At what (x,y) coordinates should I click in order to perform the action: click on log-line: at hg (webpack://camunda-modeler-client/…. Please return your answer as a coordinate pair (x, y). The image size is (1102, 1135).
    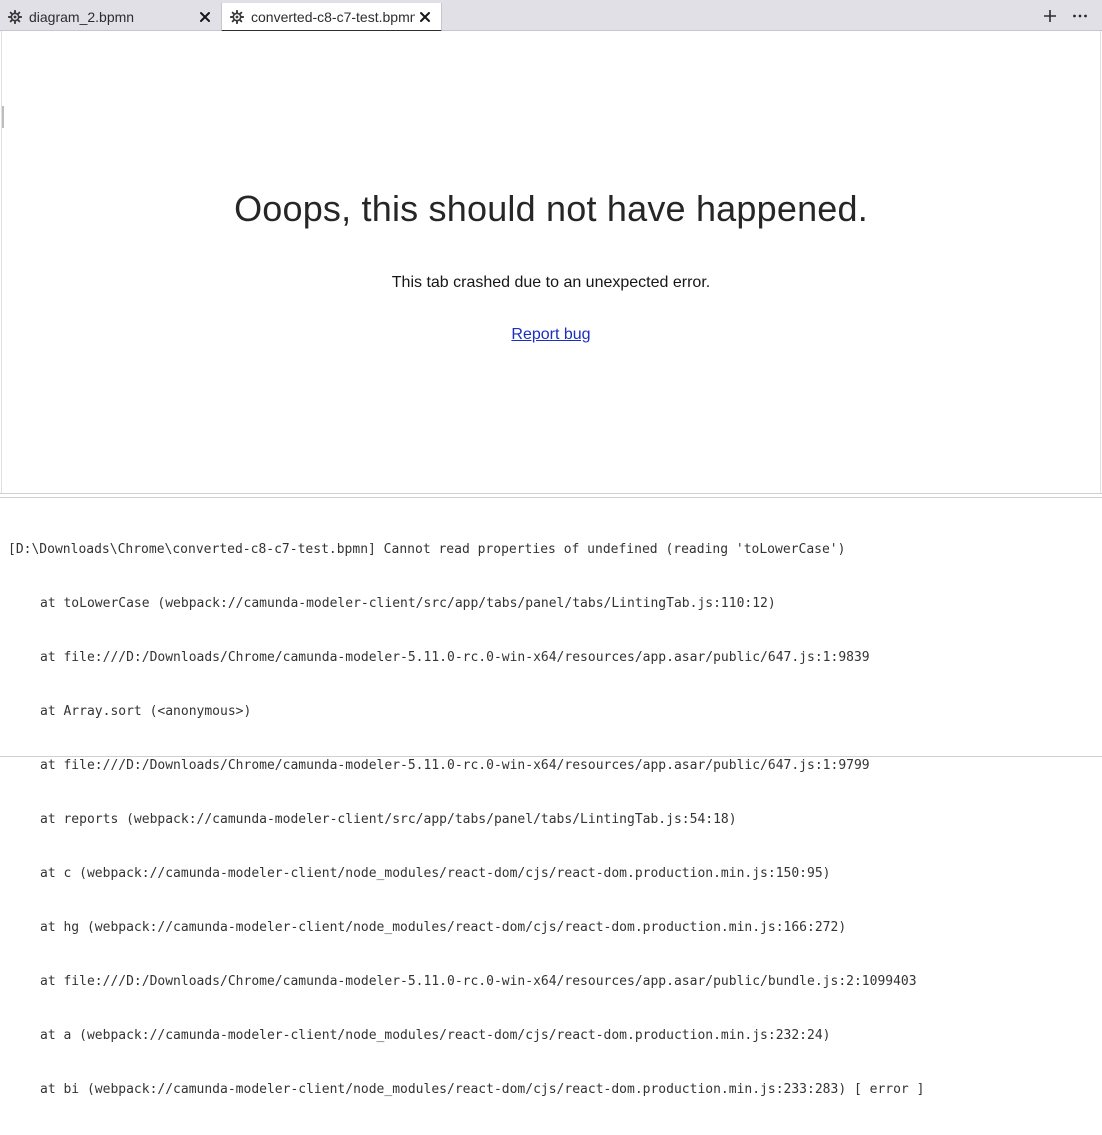
    Looking at the image, I should click on (443, 927).